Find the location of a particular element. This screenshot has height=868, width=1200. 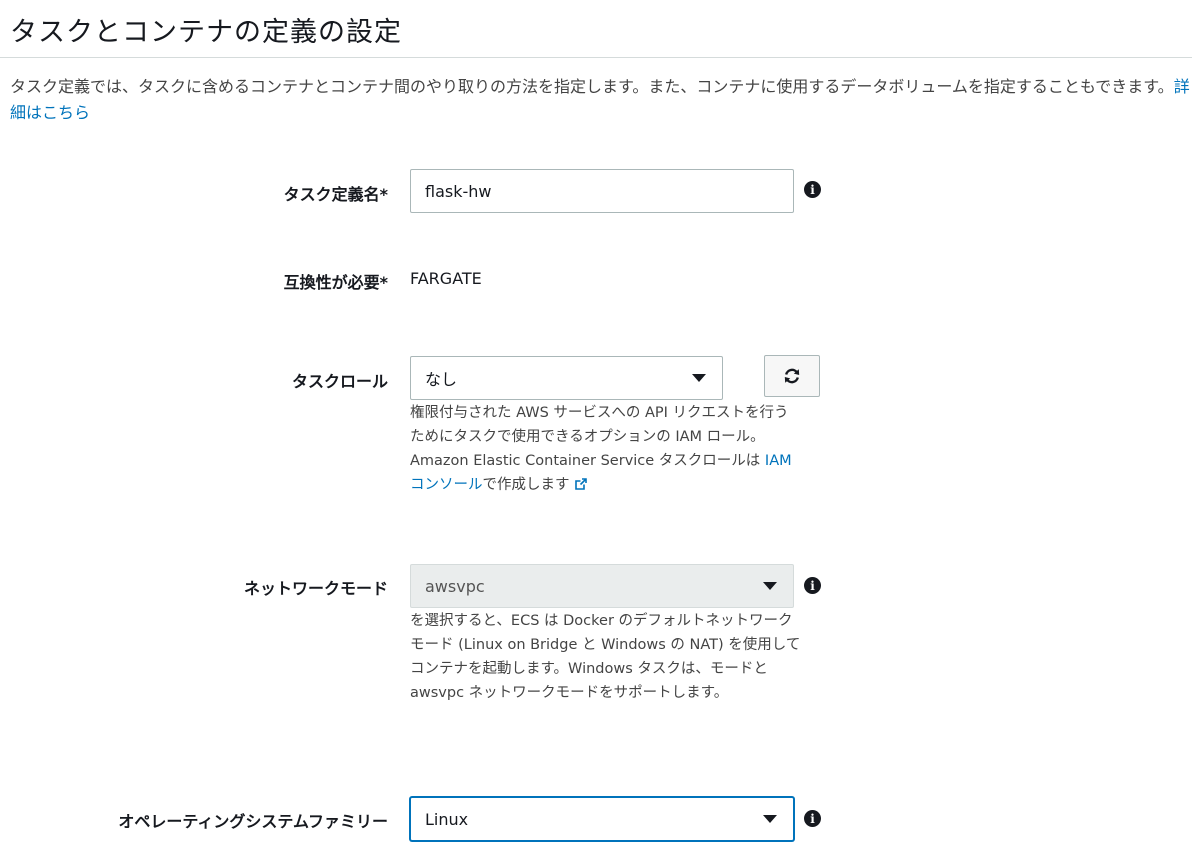

task-definition-name-label: タスク定義名* is located at coordinates (335, 194).